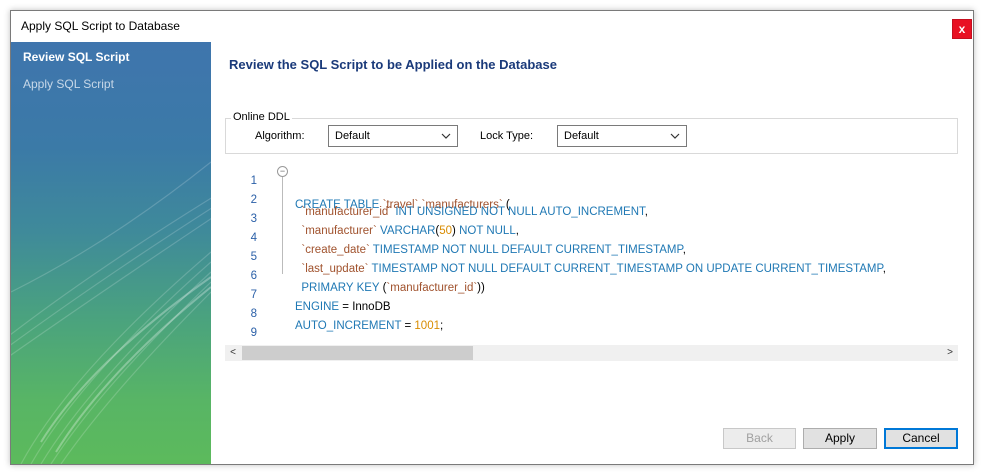 The height and width of the screenshot is (474, 983). Describe the element at coordinates (100, 26) in the screenshot. I see `window-title: Apply SQL Script to Database` at that location.